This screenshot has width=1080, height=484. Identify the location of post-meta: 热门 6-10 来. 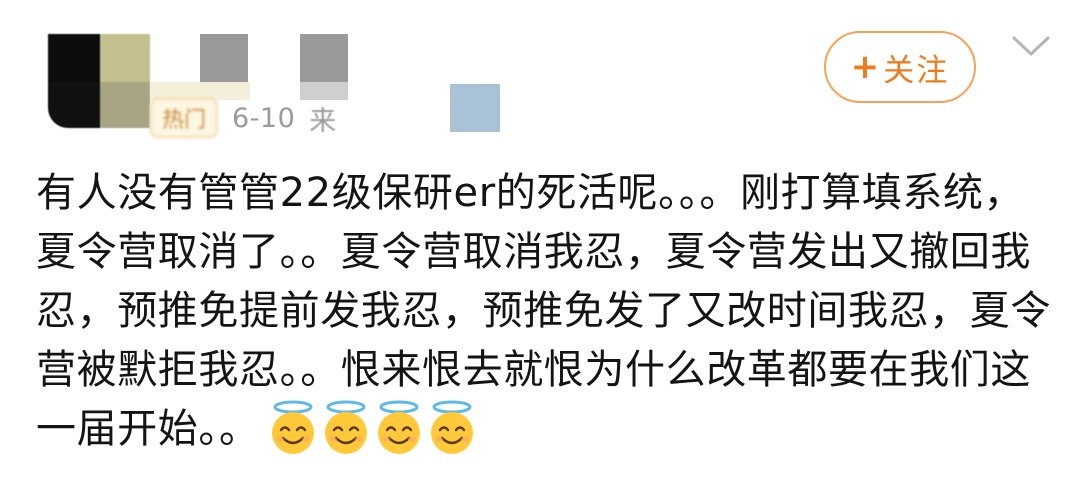
(243, 118).